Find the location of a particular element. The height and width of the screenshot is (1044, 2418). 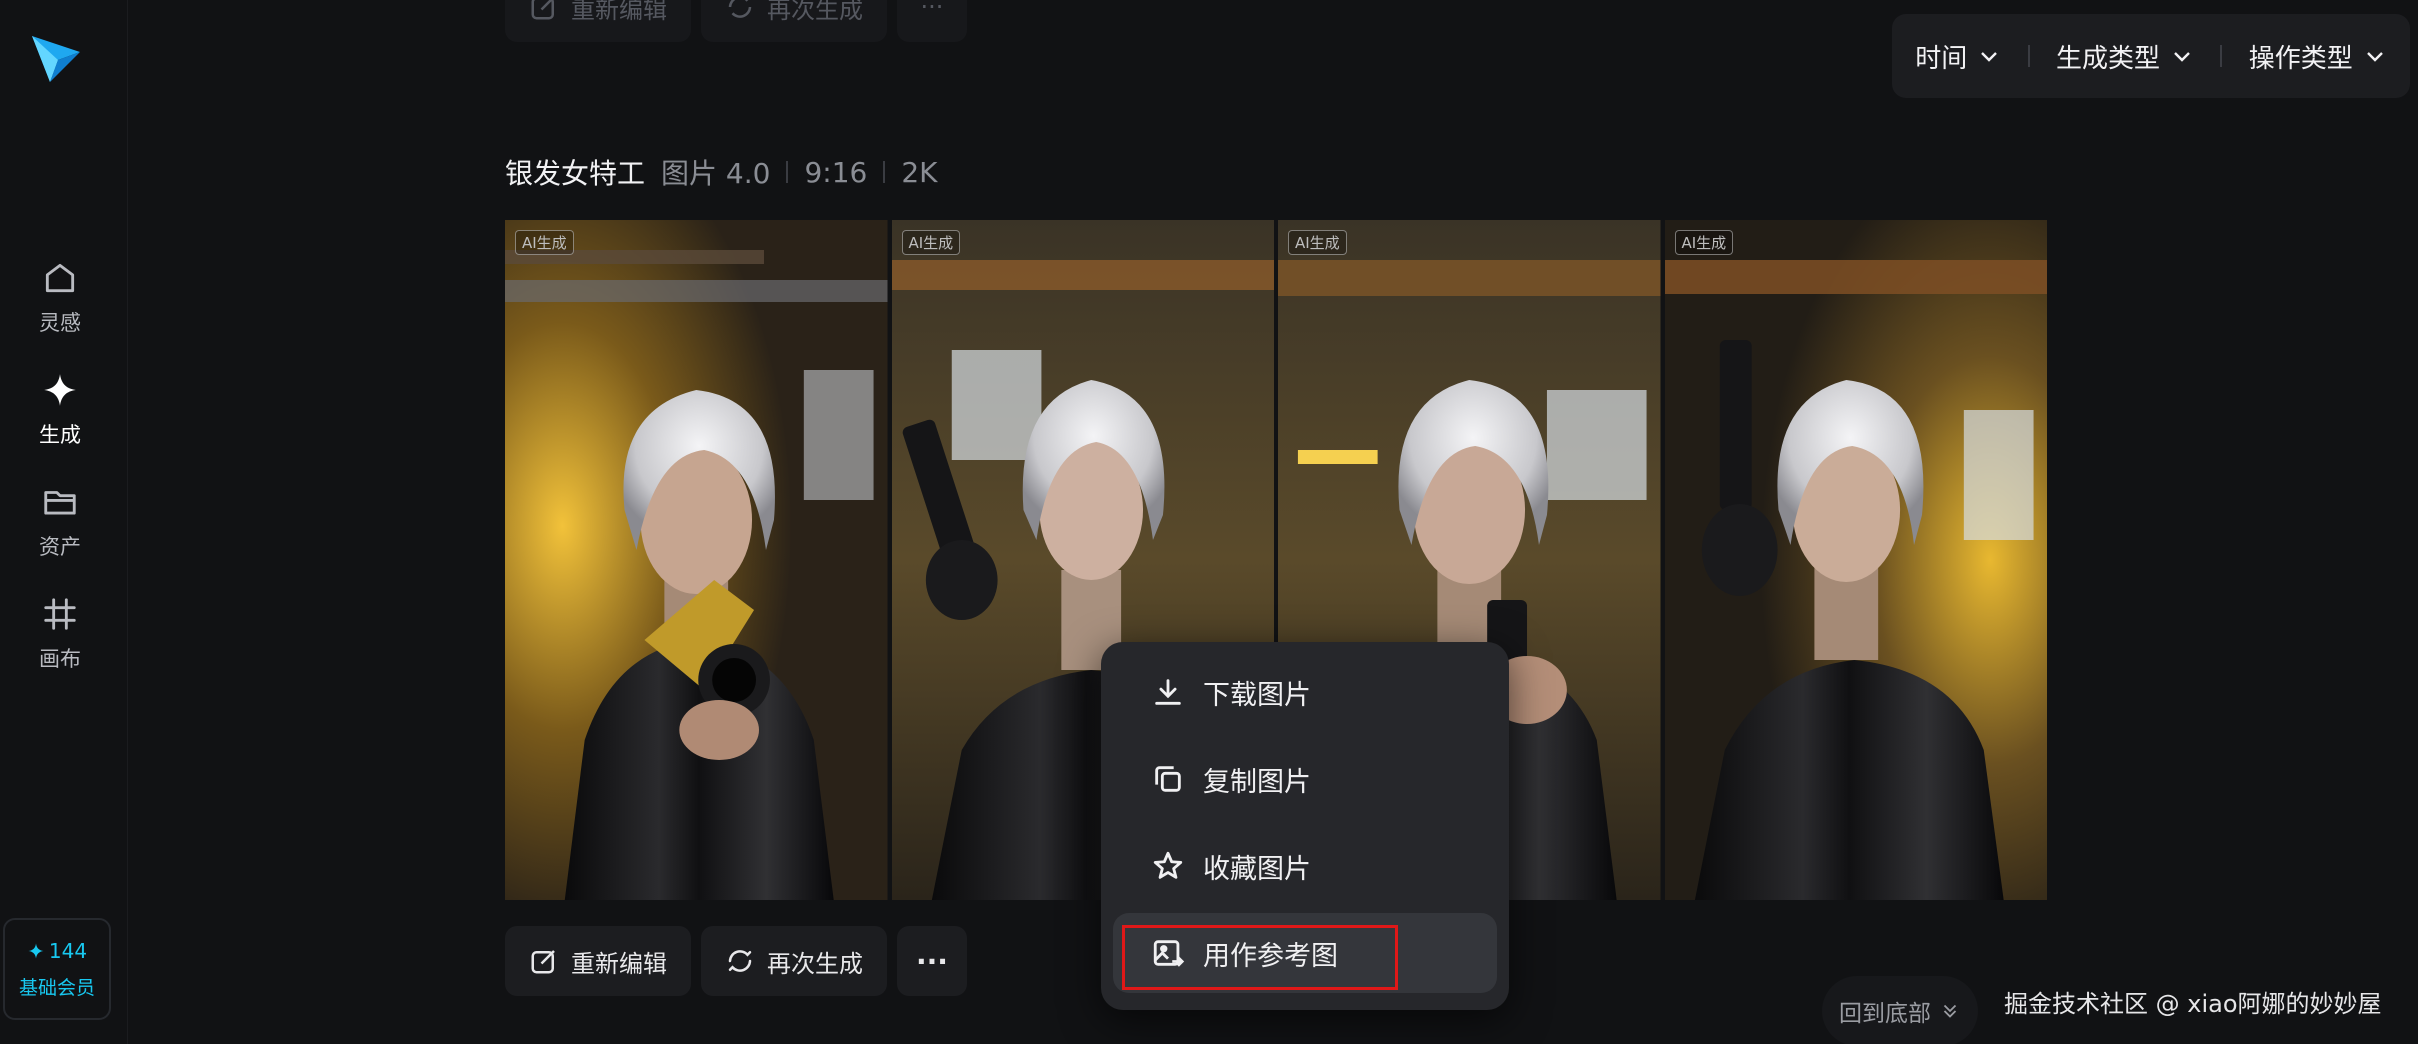

menu-item-label: 用作参考图 is located at coordinates (1270, 956).